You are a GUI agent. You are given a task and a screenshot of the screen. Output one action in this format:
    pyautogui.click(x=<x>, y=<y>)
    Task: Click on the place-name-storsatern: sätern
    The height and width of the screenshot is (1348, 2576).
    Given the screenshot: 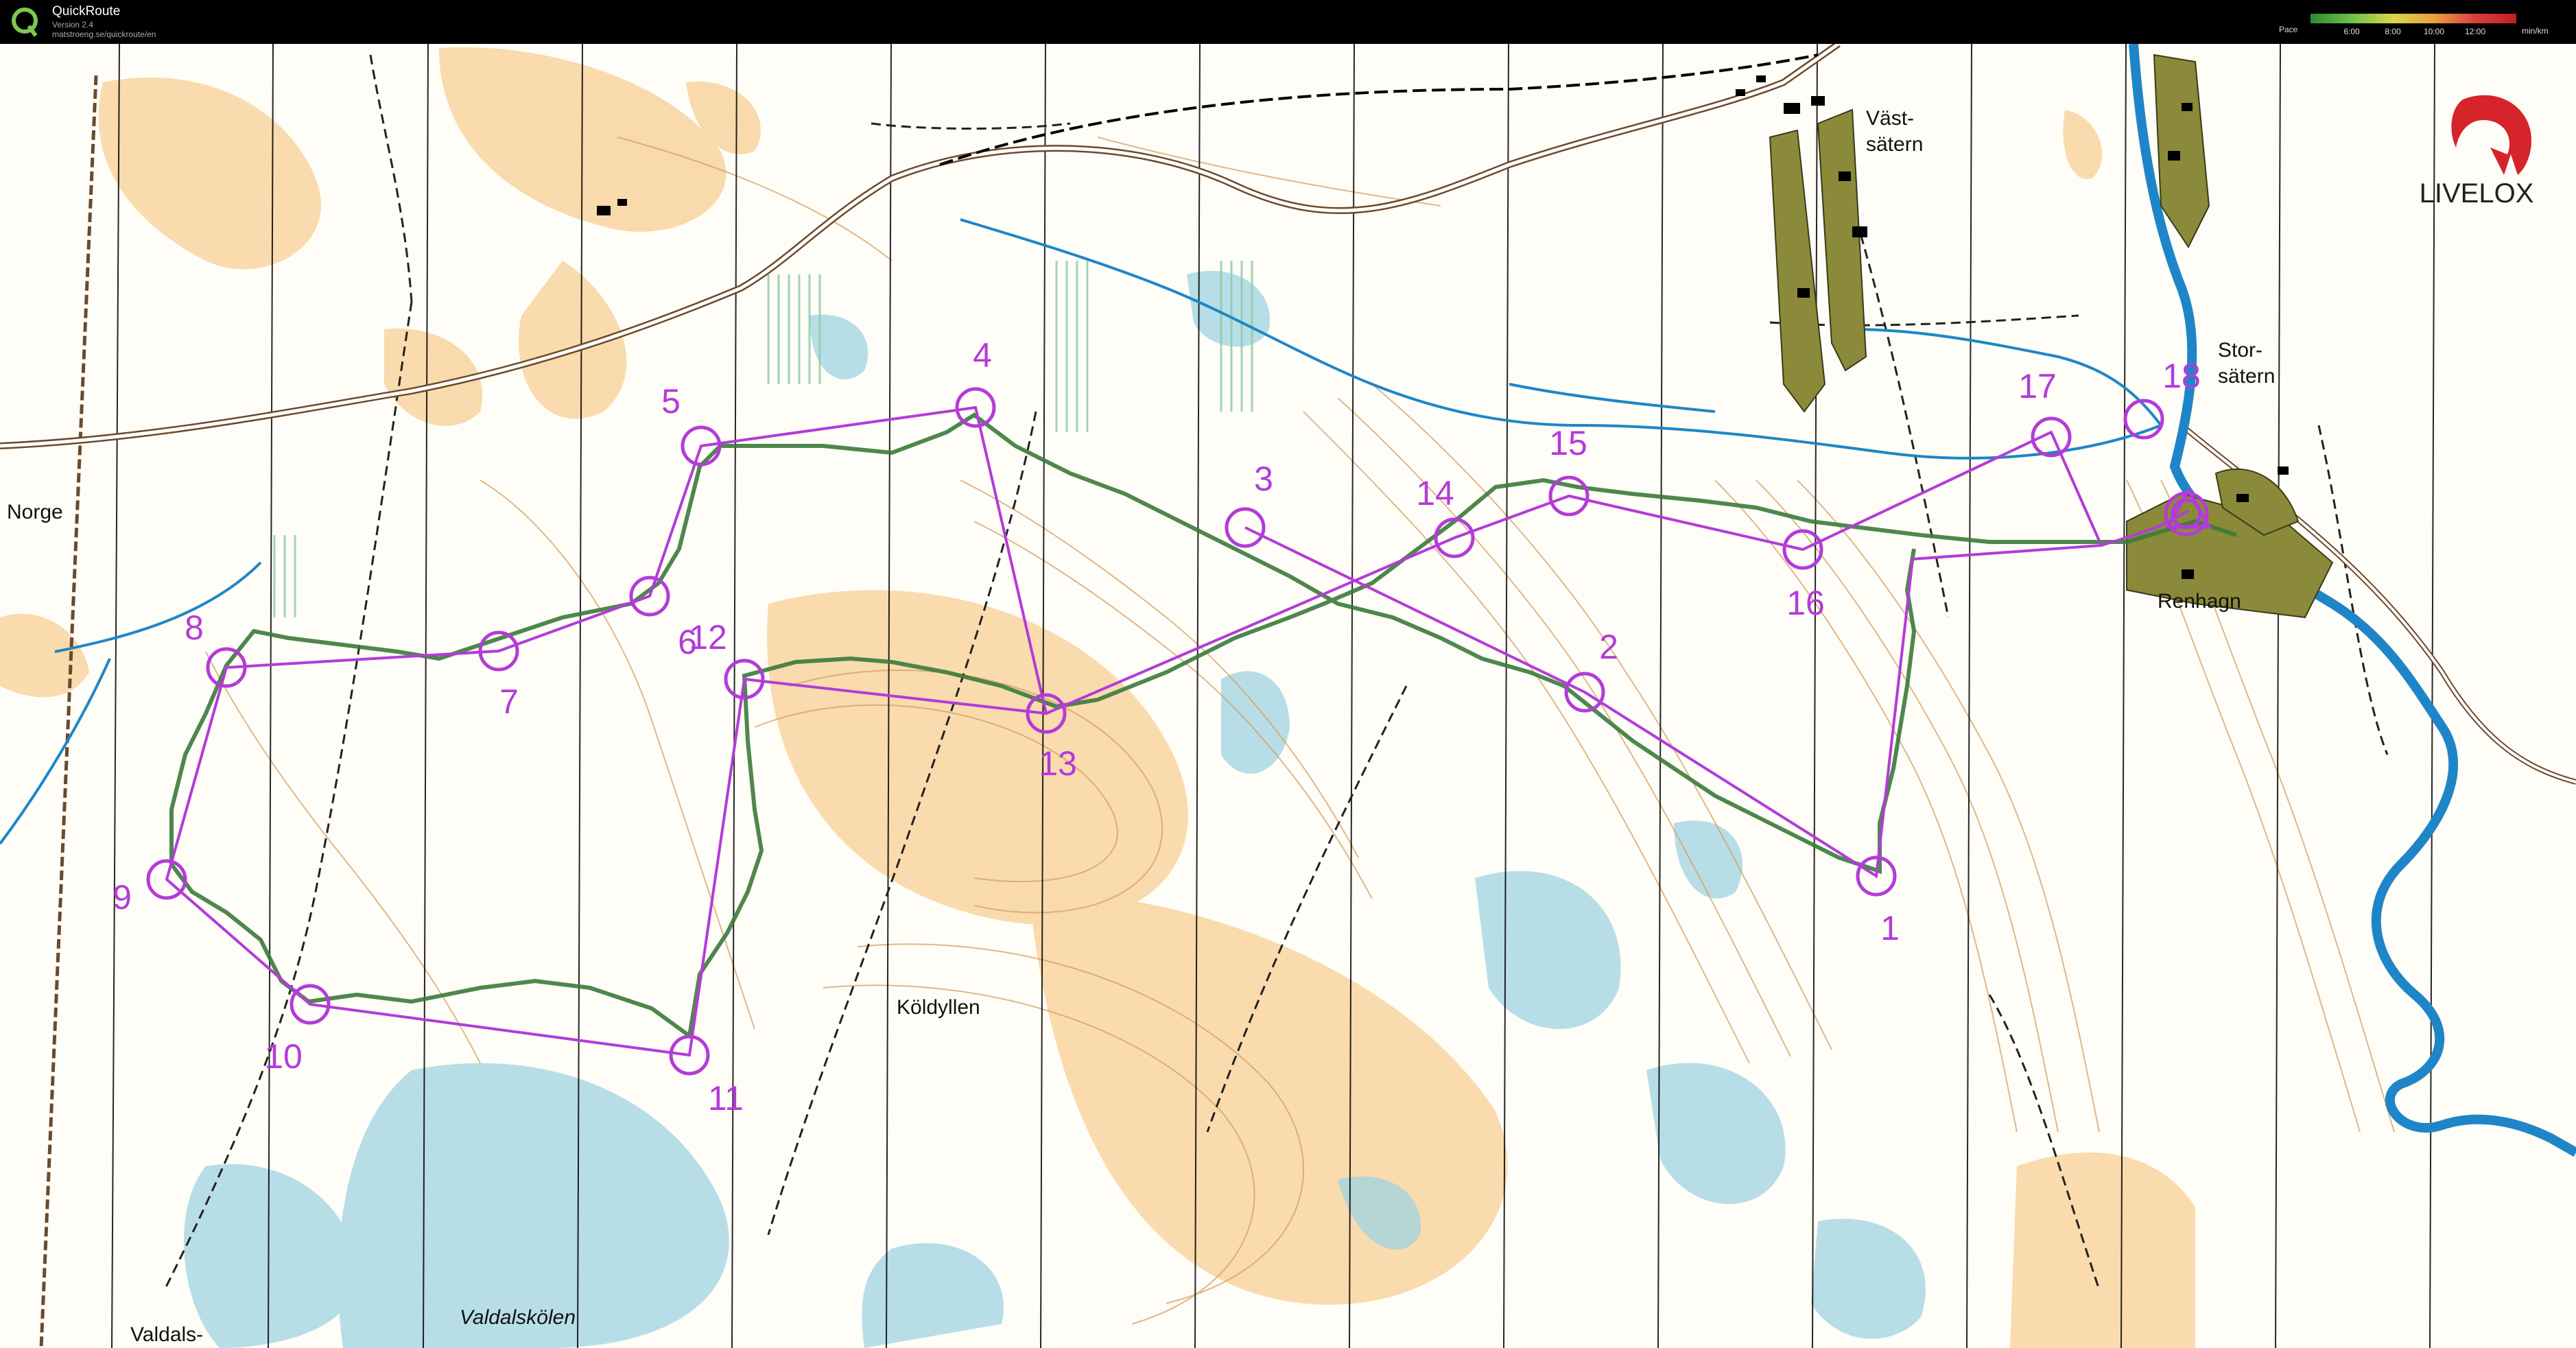 What is the action you would take?
    pyautogui.click(x=2246, y=377)
    